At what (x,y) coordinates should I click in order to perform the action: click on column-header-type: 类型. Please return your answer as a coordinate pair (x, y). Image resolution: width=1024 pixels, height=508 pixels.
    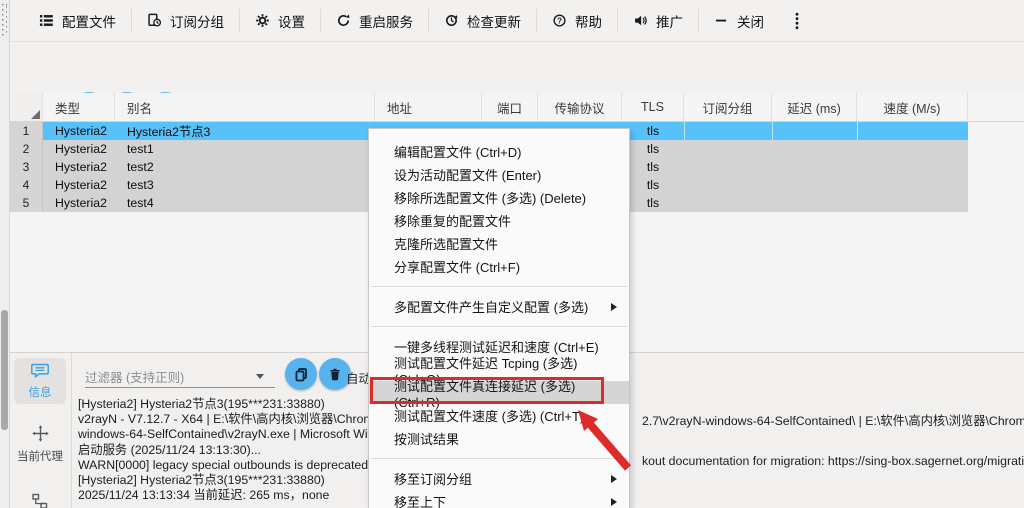
    Looking at the image, I should click on (79, 107).